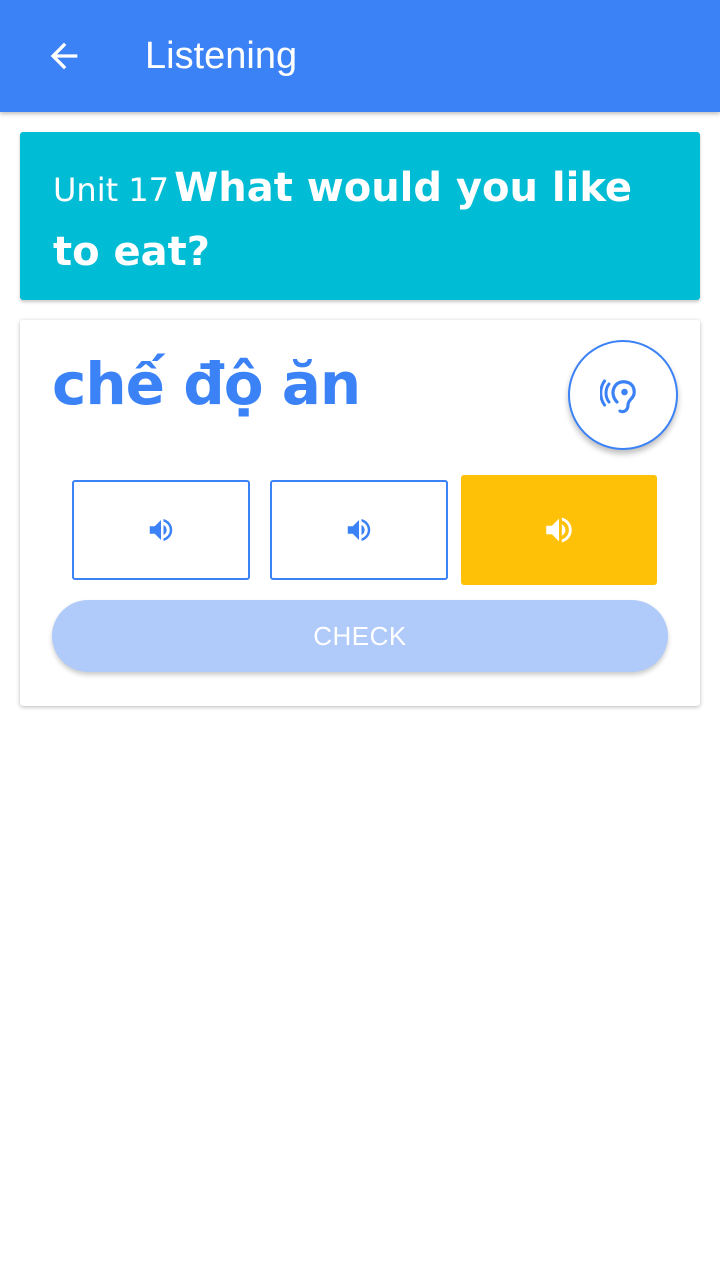 The height and width of the screenshot is (1280, 720). Describe the element at coordinates (111, 190) in the screenshot. I see `unit-number: Unit 17` at that location.